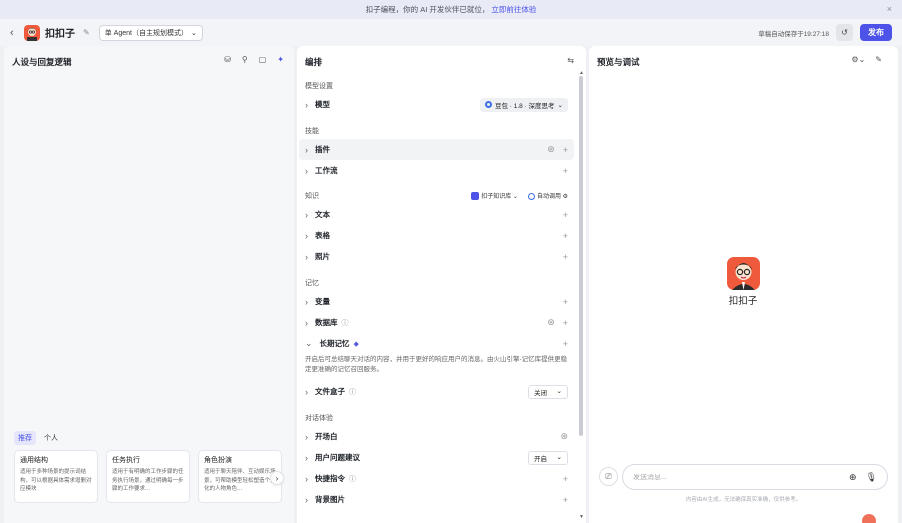 This screenshot has width=902, height=523. I want to click on row-shortcut: › 快捷指令 ⓘ +, so click(436, 478).